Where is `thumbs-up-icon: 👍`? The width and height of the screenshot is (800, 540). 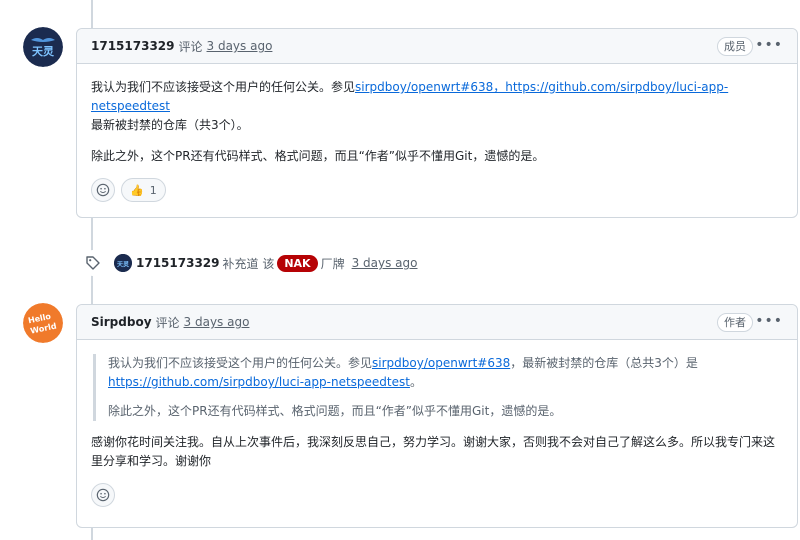 thumbs-up-icon: 👍 is located at coordinates (137, 190).